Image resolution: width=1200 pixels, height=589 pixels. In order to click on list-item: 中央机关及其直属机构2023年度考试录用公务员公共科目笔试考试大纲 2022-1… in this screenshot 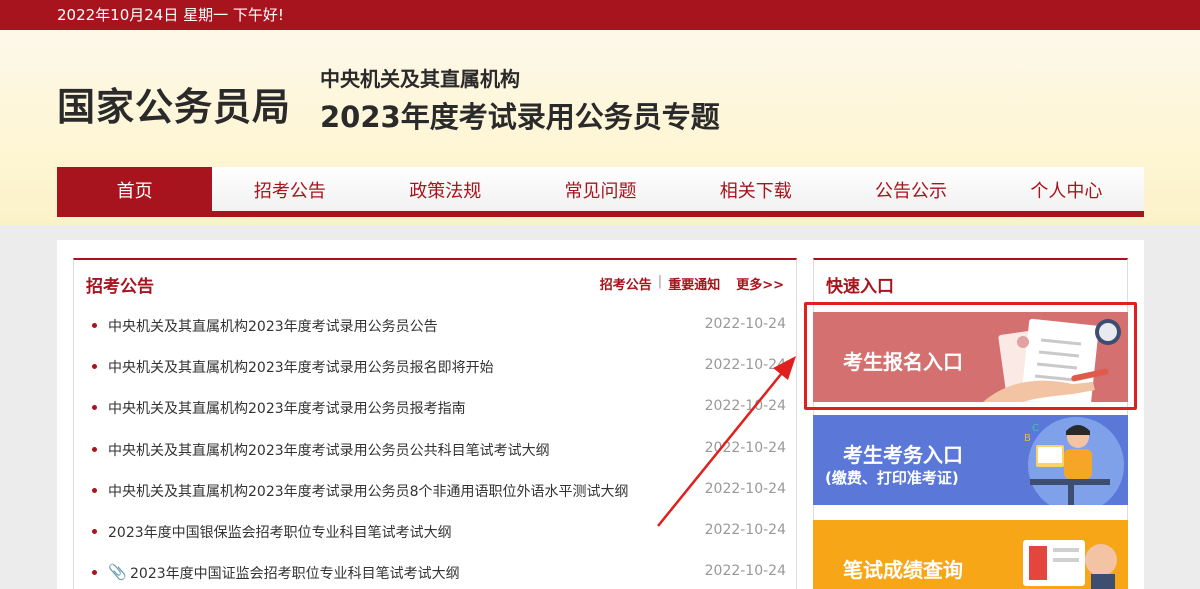, I will do `click(436, 456)`.